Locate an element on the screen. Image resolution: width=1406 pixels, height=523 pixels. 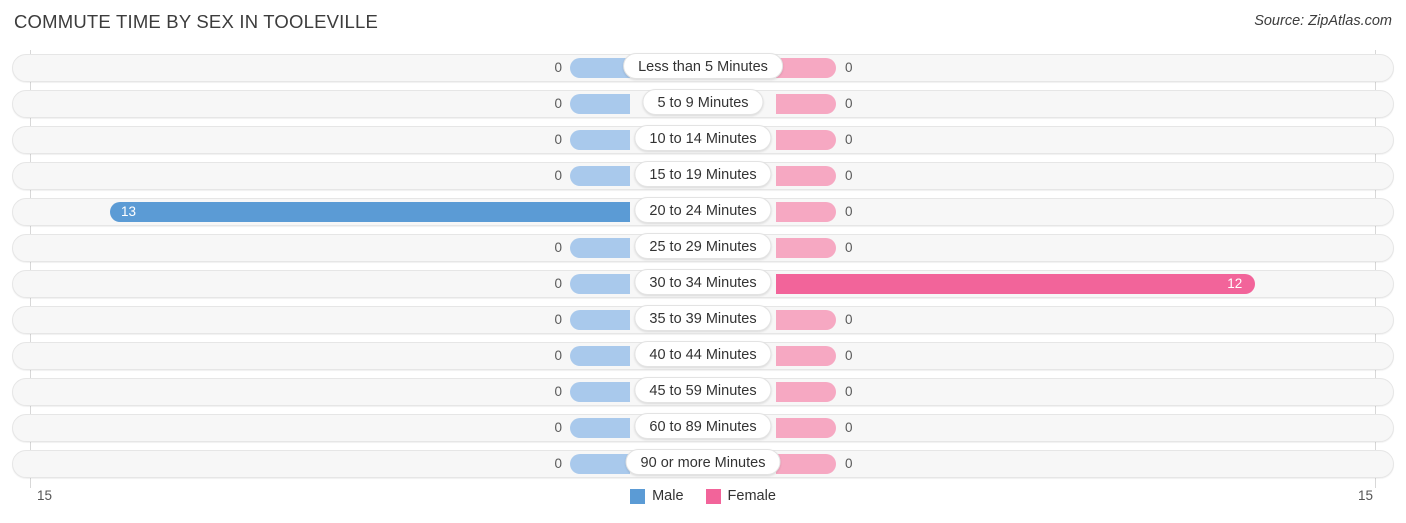
category-label: 15 to 19 Minutes is located at coordinates (703, 174).